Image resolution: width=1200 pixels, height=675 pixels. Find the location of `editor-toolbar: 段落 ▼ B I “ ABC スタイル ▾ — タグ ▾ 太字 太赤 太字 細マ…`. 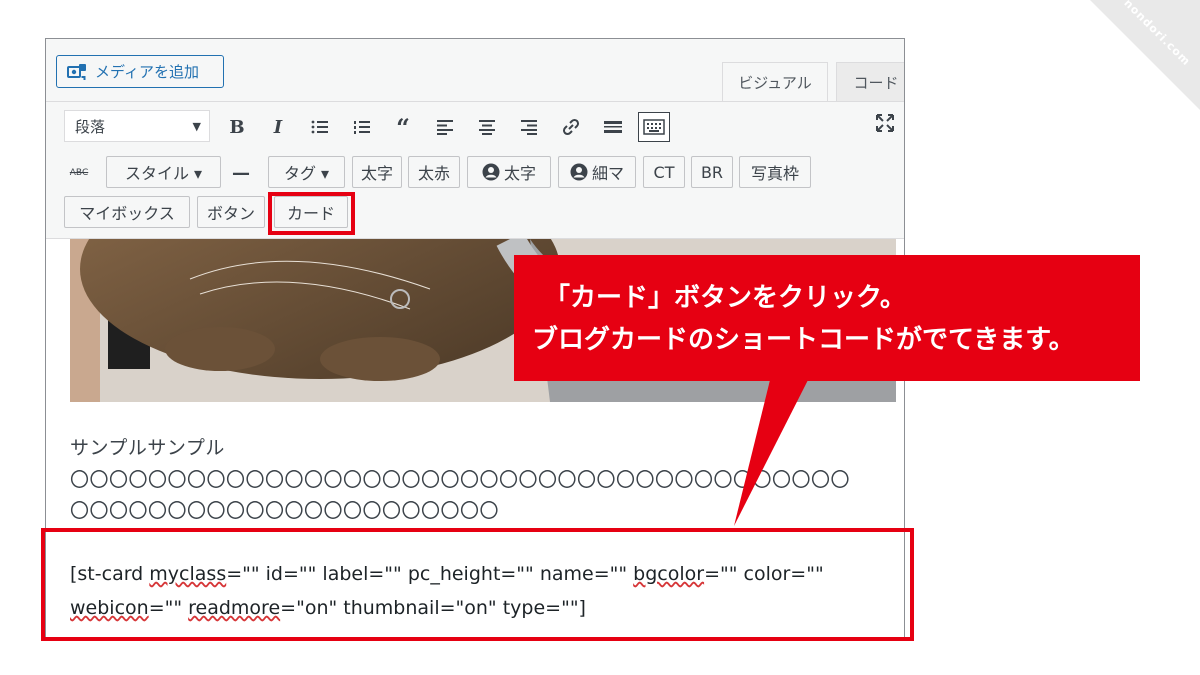

editor-toolbar: 段落 ▼ B I “ ABC スタイル ▾ — タグ ▾ 太字 太赤 太字 細マ… is located at coordinates (475, 170).